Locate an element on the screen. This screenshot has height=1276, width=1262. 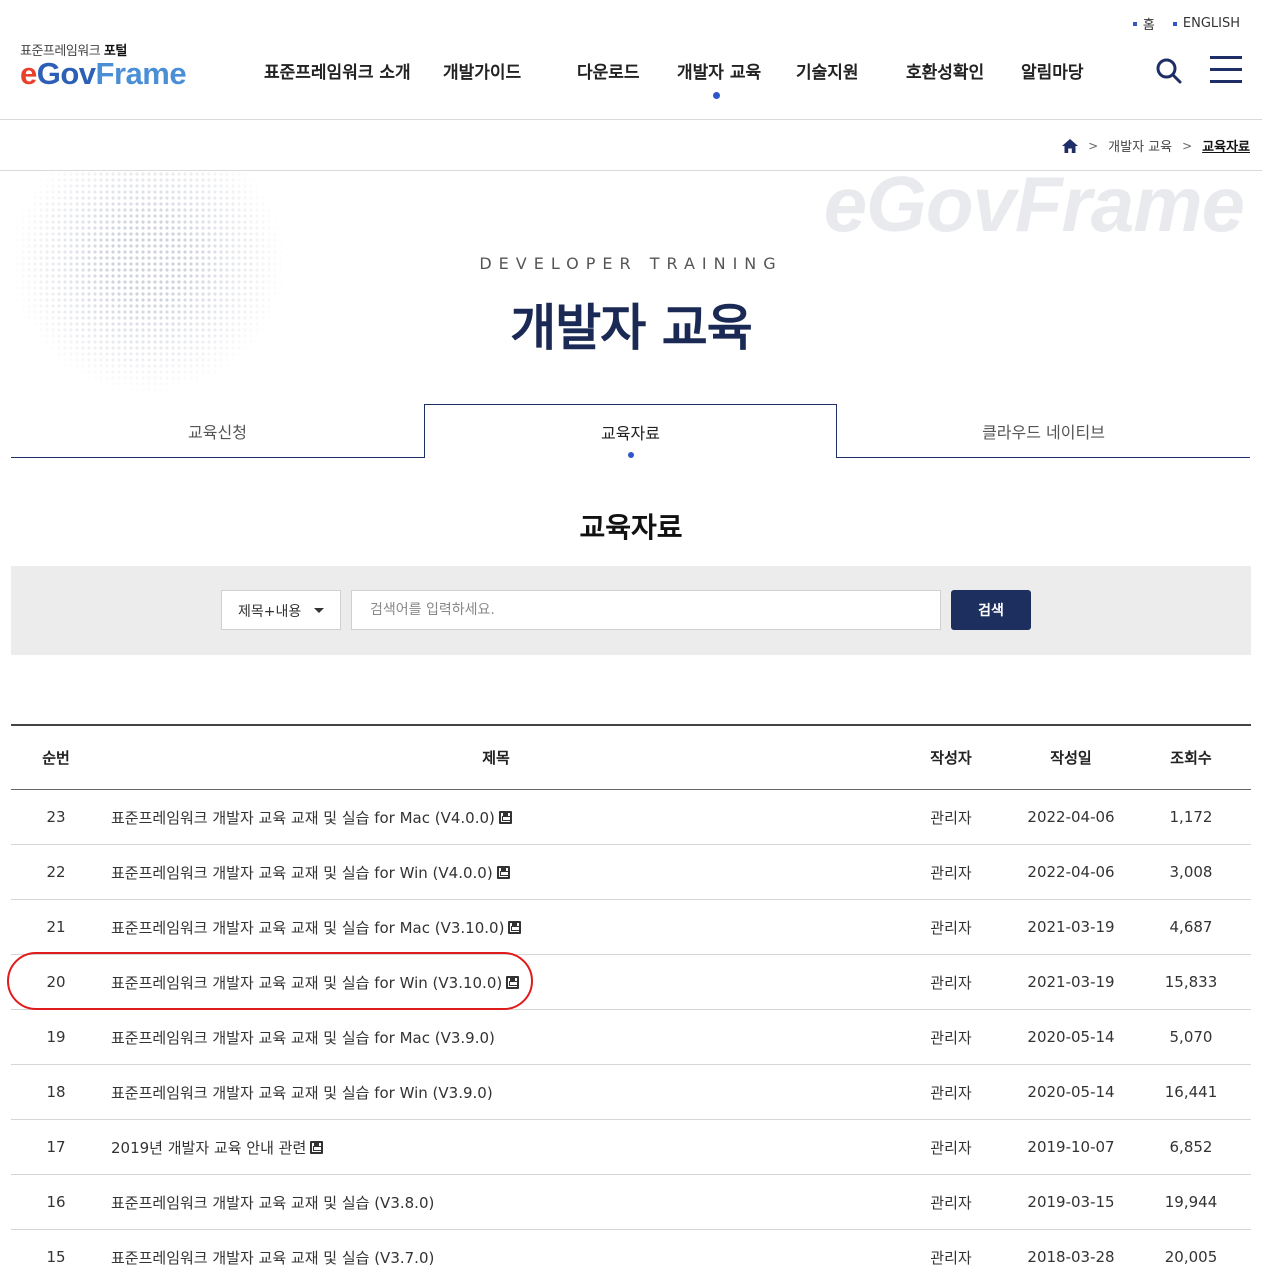
tab-label: 클라우드 네이티브 is located at coordinates (1043, 432).